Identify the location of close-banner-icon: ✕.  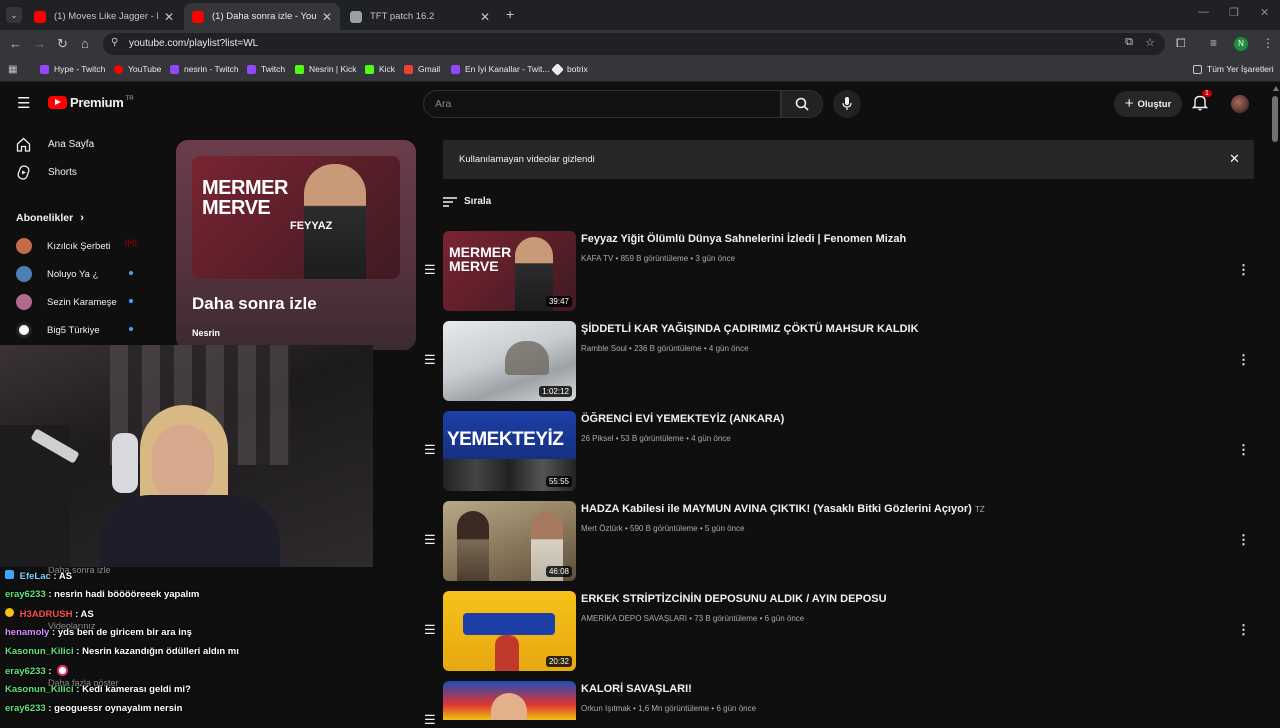
(1234, 159).